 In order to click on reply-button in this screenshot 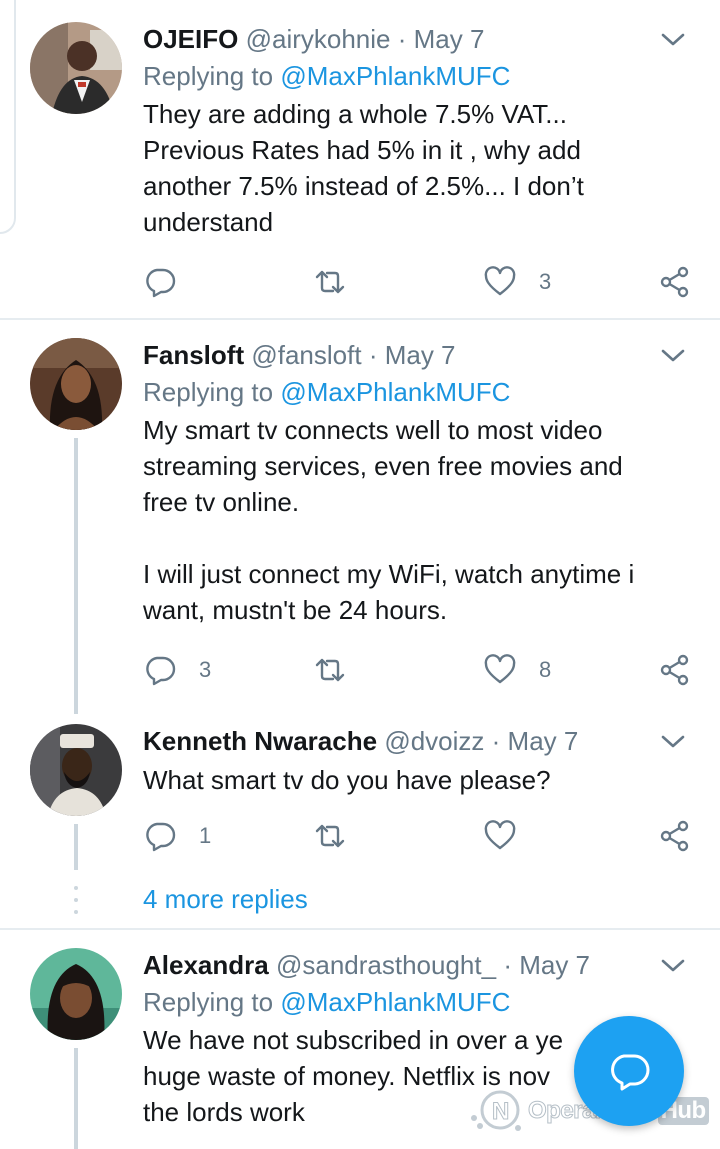, I will do `click(171, 282)`.